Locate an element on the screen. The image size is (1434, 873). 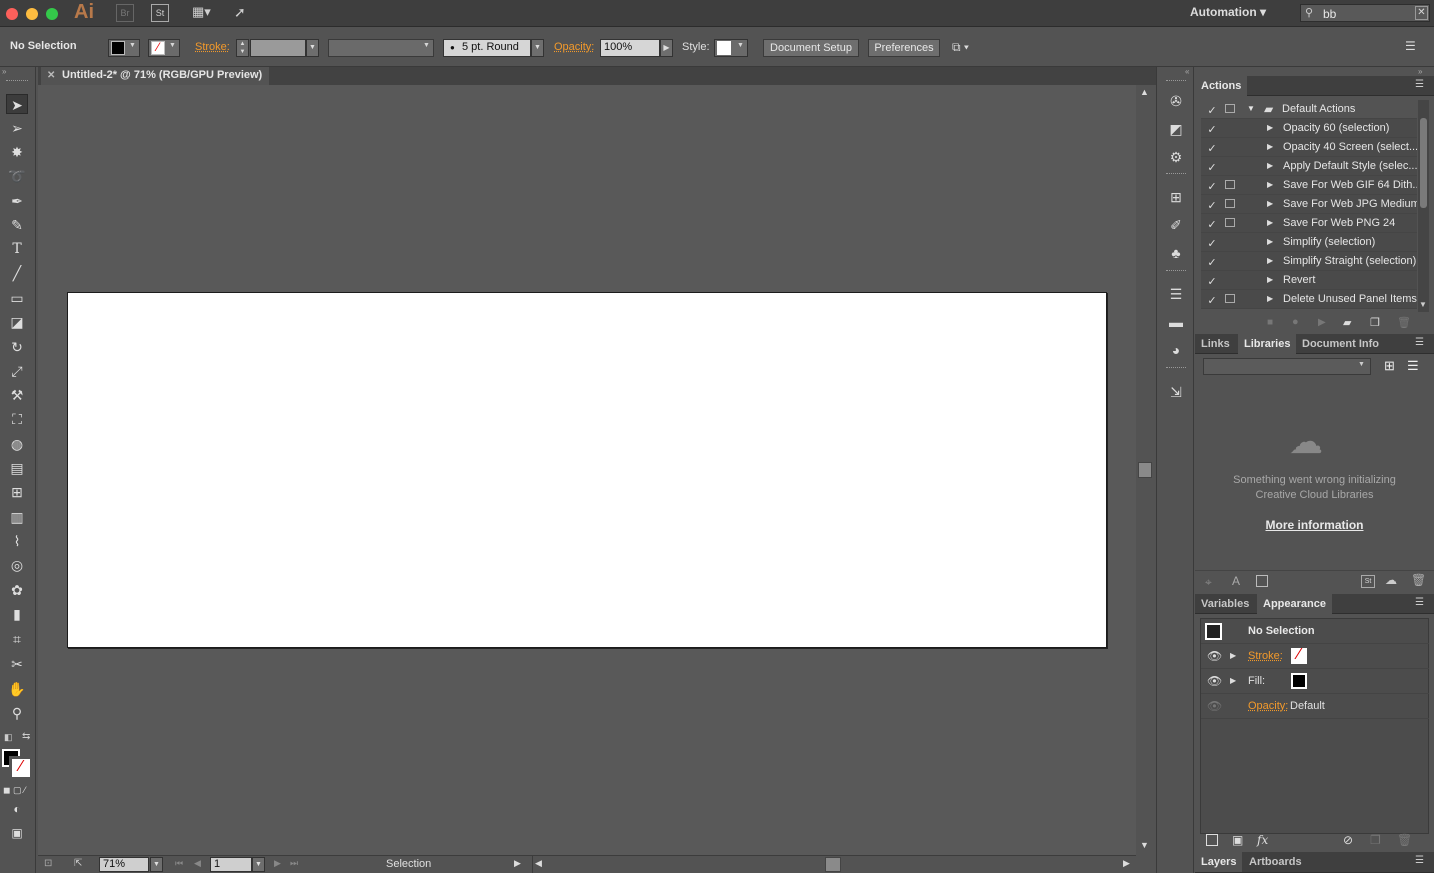
gpu-performance-icon: ➚ is located at coordinates (243, 13).